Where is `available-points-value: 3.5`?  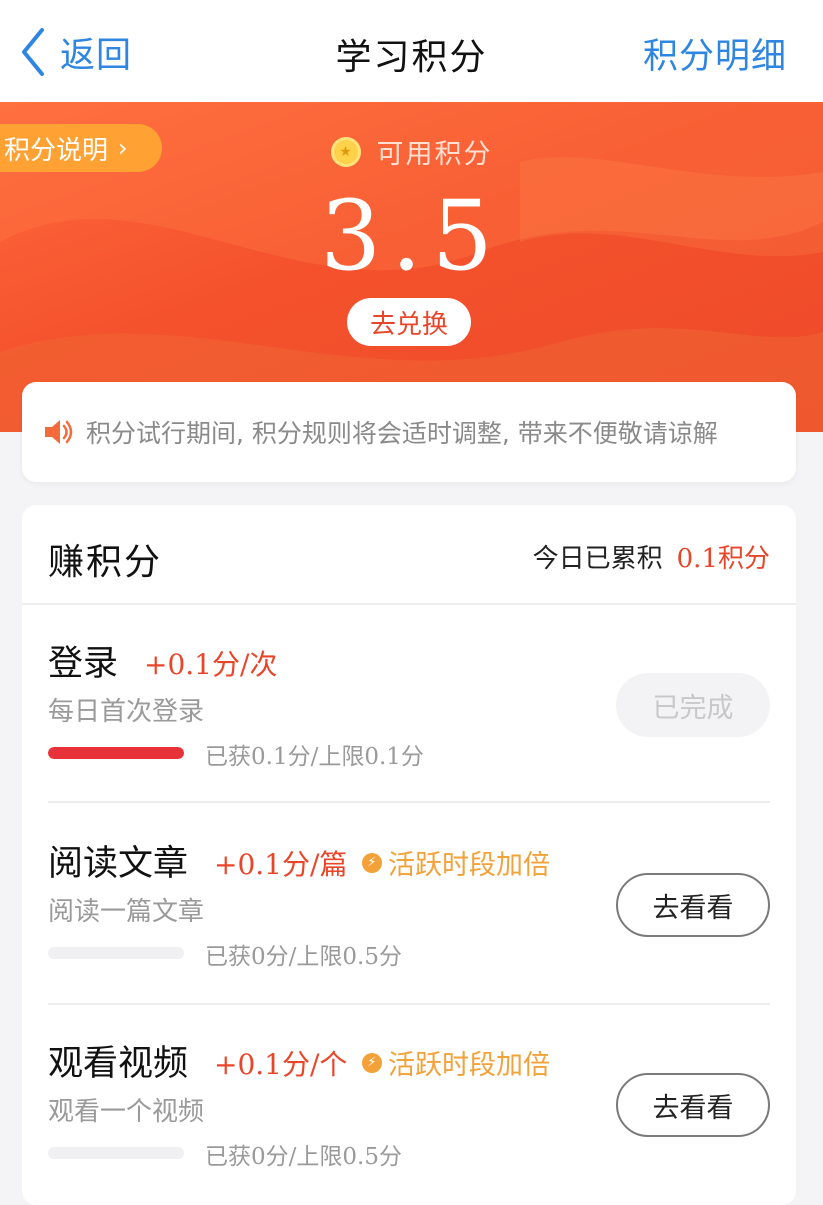 available-points-value: 3.5 is located at coordinates (411, 236).